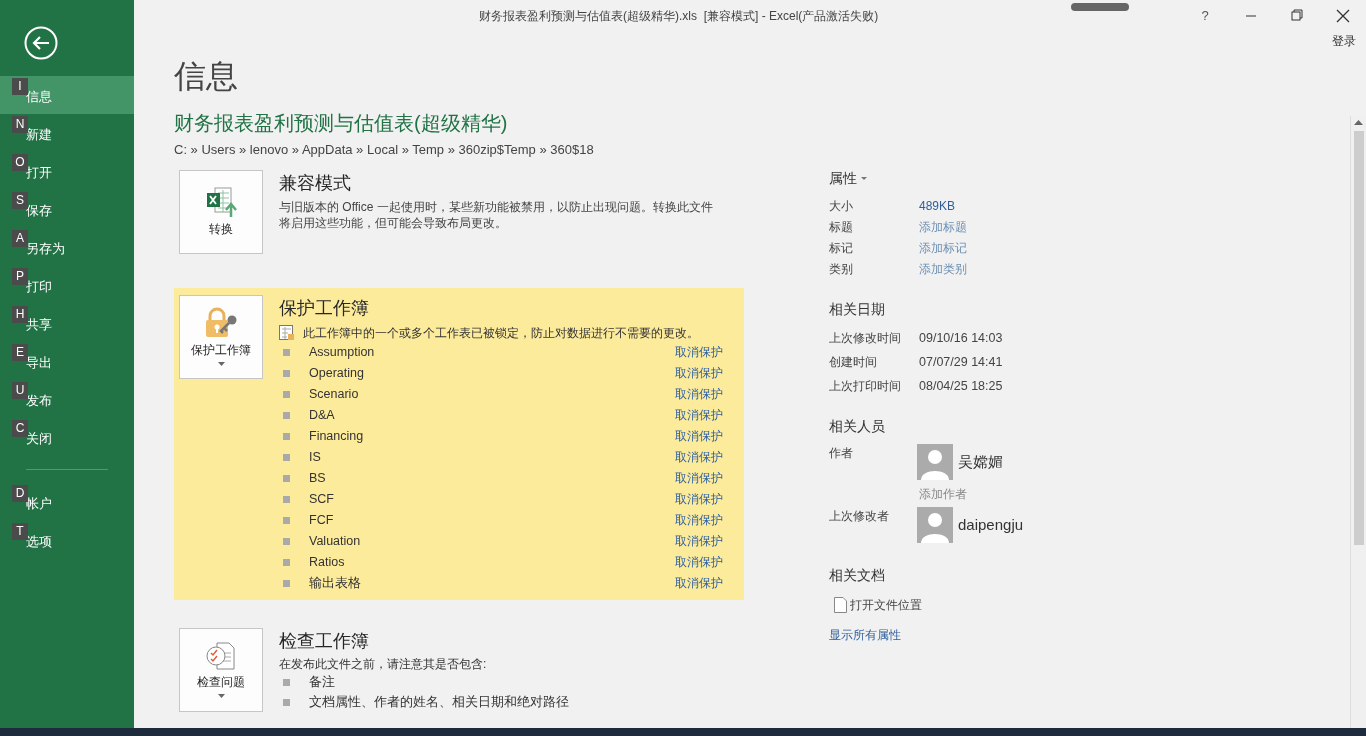  I want to click on property-label: 大小, so click(841, 206).